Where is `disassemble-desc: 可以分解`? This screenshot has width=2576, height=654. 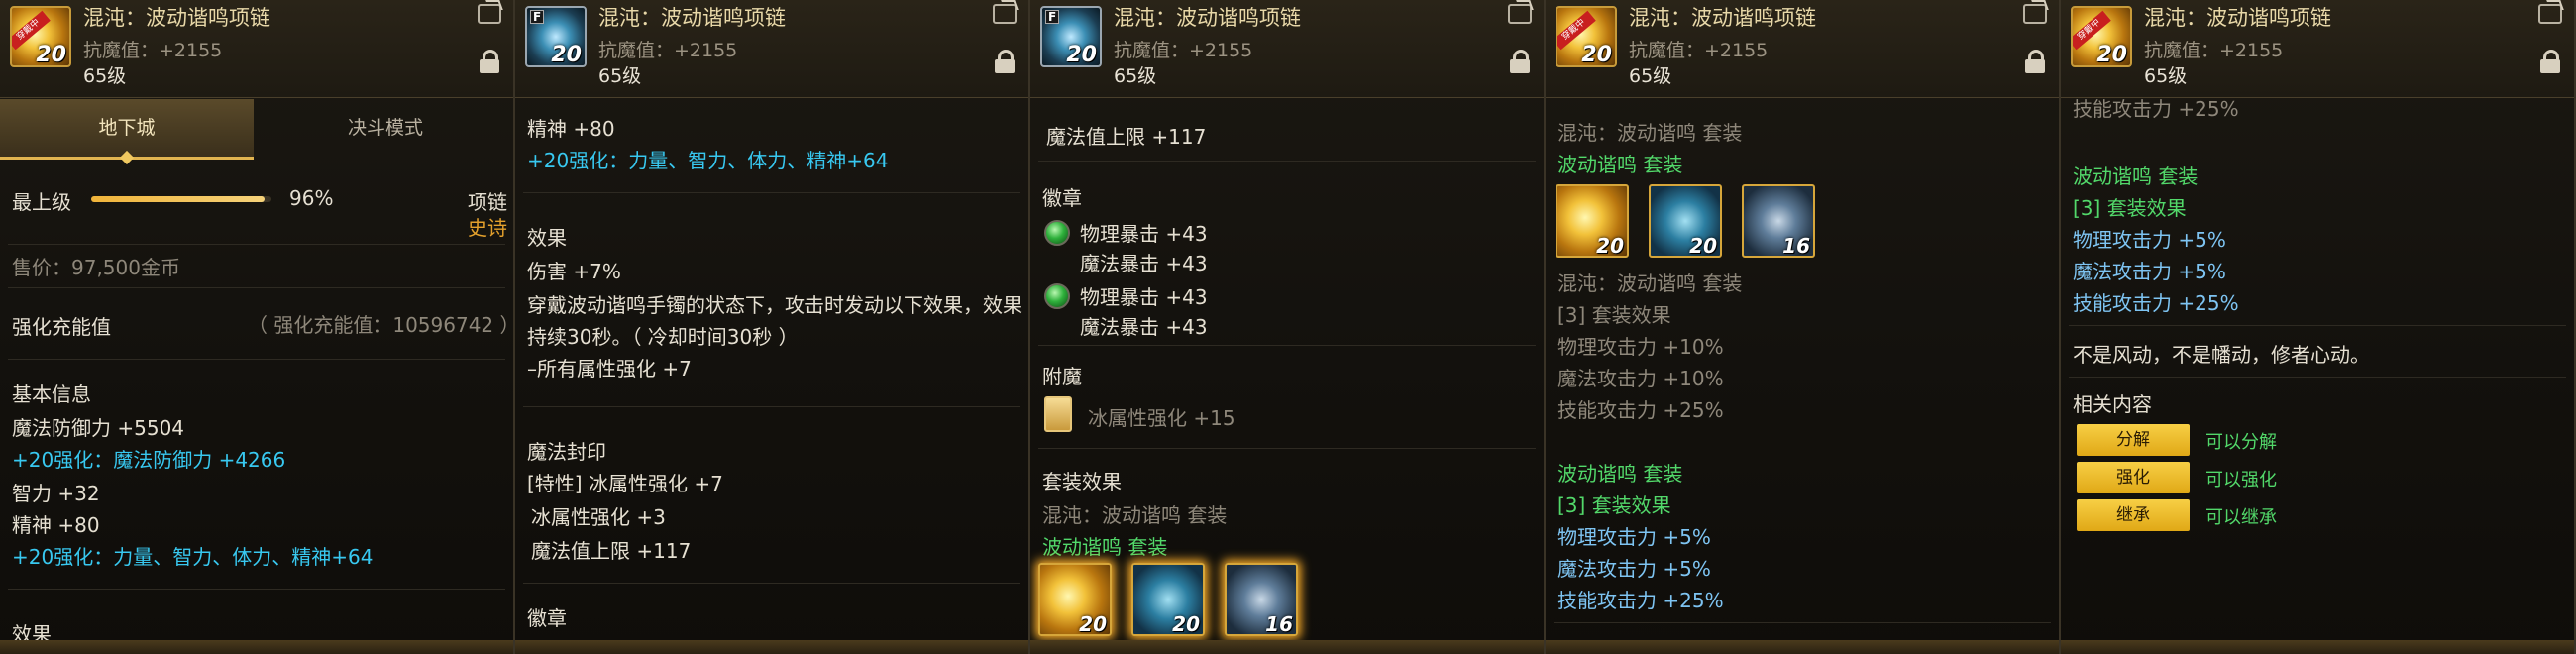 disassemble-desc: 可以分解 is located at coordinates (2241, 442).